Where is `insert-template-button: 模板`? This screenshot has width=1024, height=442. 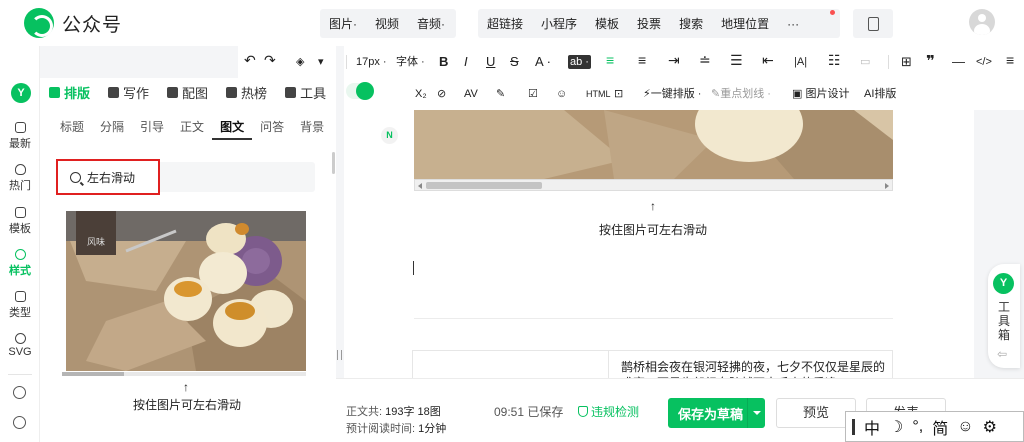 insert-template-button: 模板 is located at coordinates (607, 23).